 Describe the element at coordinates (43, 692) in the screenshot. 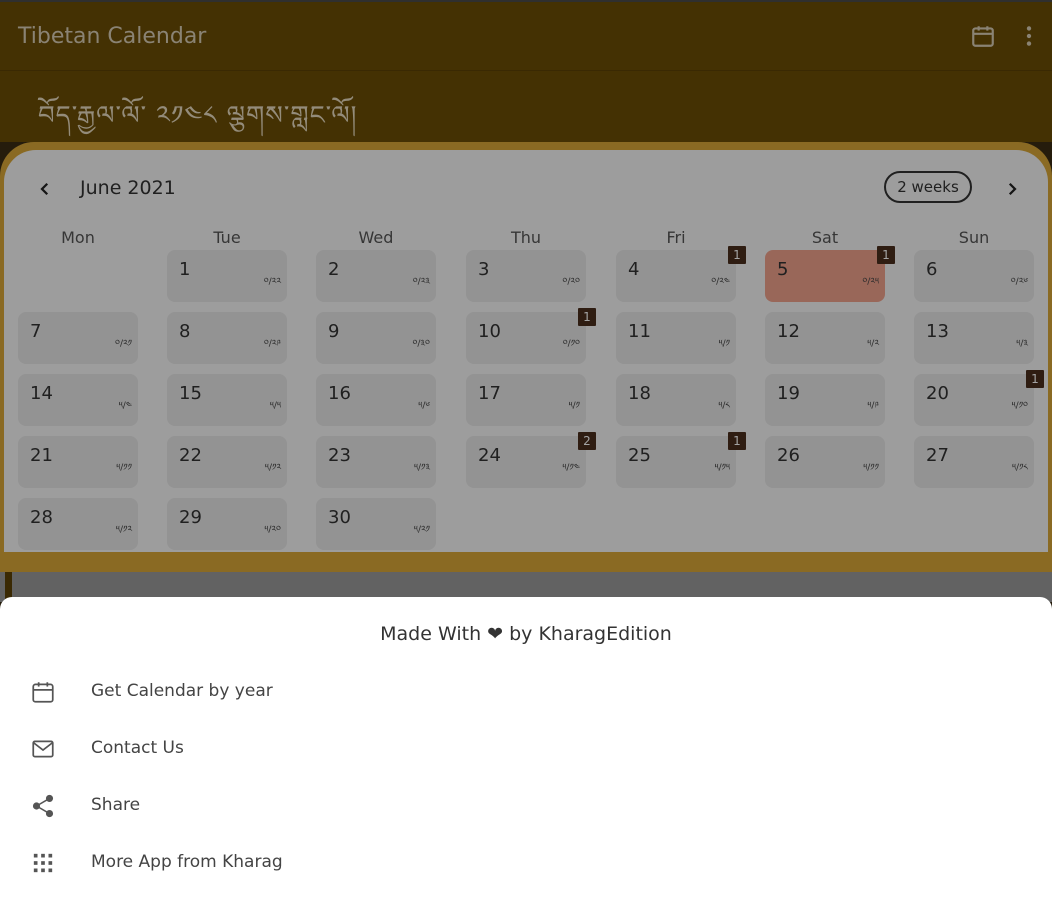

I see `calendar-icon` at that location.